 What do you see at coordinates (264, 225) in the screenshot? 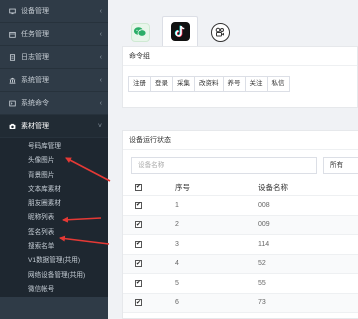
I see `row-device-name: 009` at bounding box center [264, 225].